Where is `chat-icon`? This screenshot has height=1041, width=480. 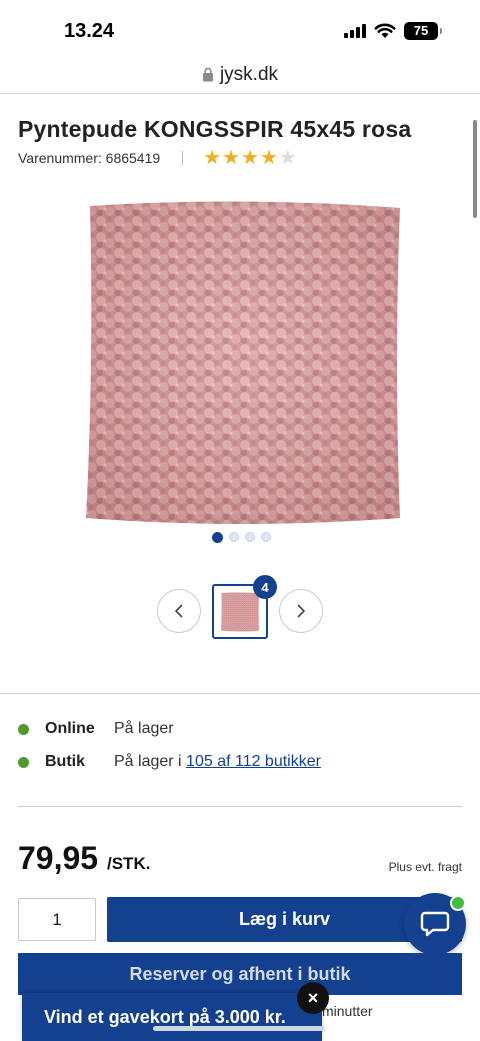
chat-icon is located at coordinates (435, 924).